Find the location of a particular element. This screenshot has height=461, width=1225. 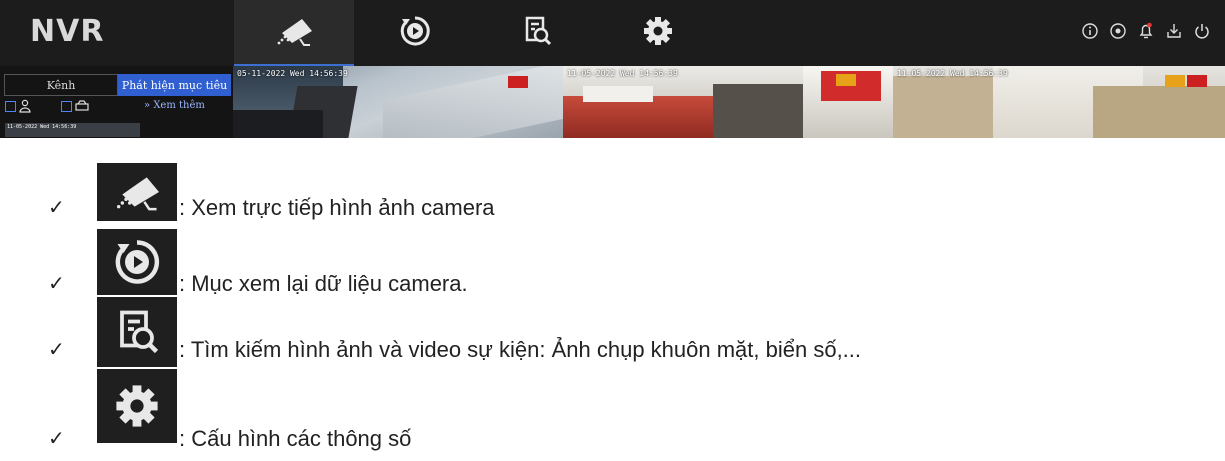

tab-playback is located at coordinates (415, 33).